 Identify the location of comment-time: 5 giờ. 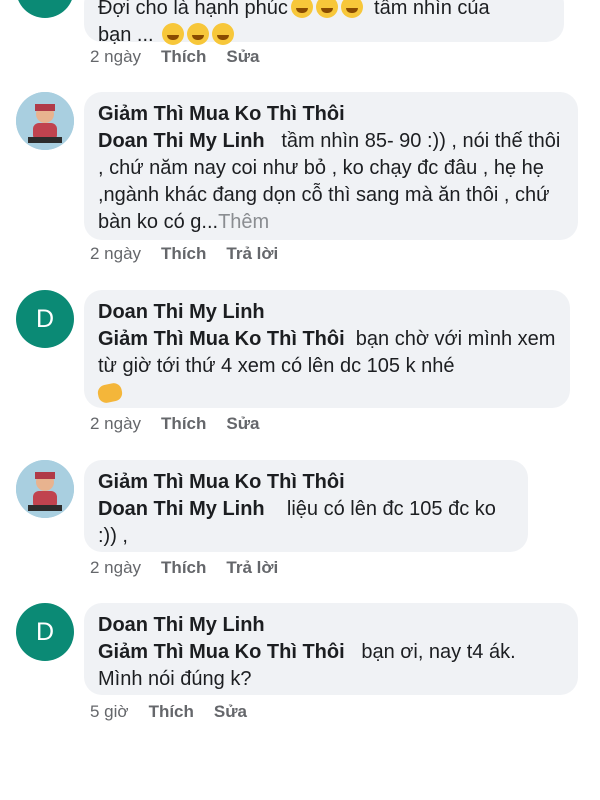
(109, 711).